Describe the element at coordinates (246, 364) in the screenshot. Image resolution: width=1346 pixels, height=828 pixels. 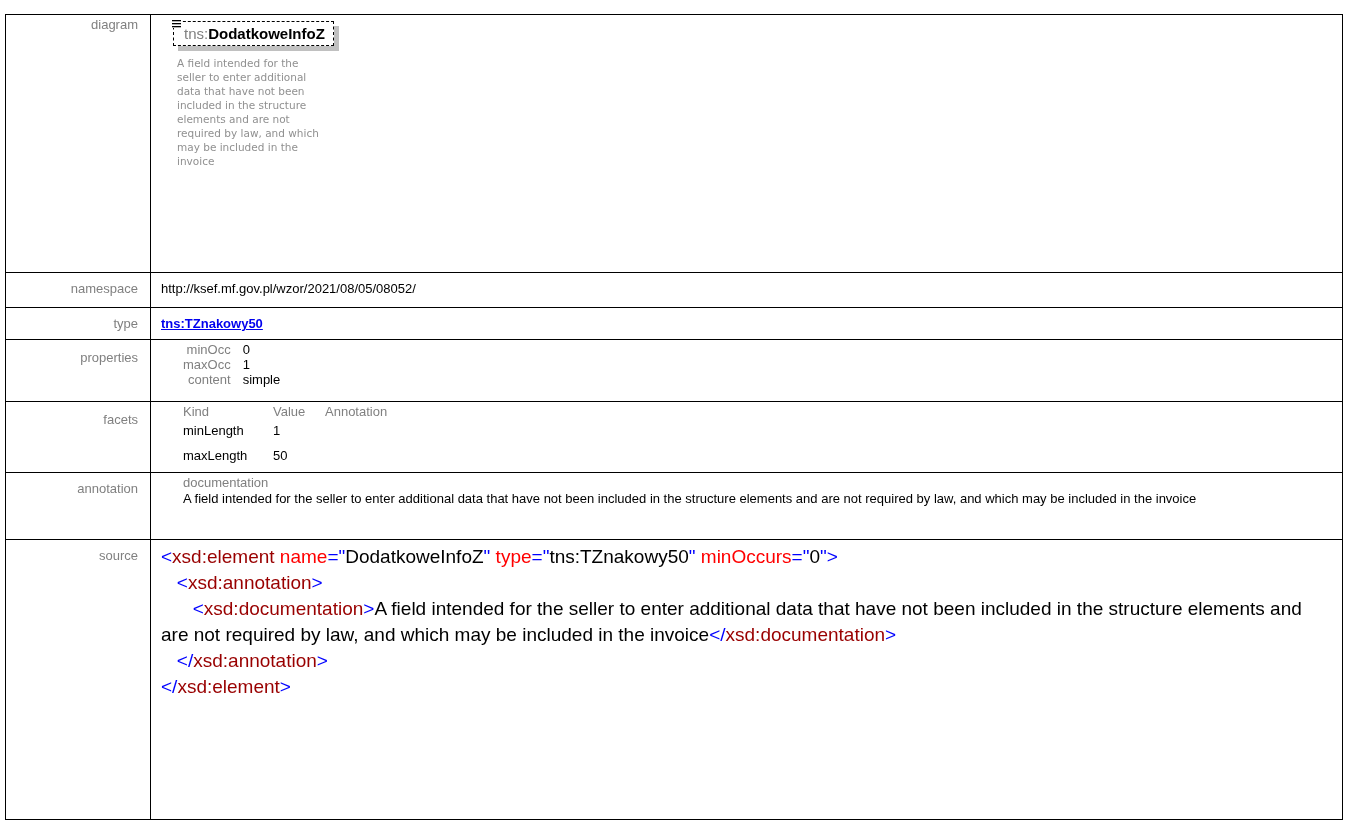
I see `property-value: 1` at that location.